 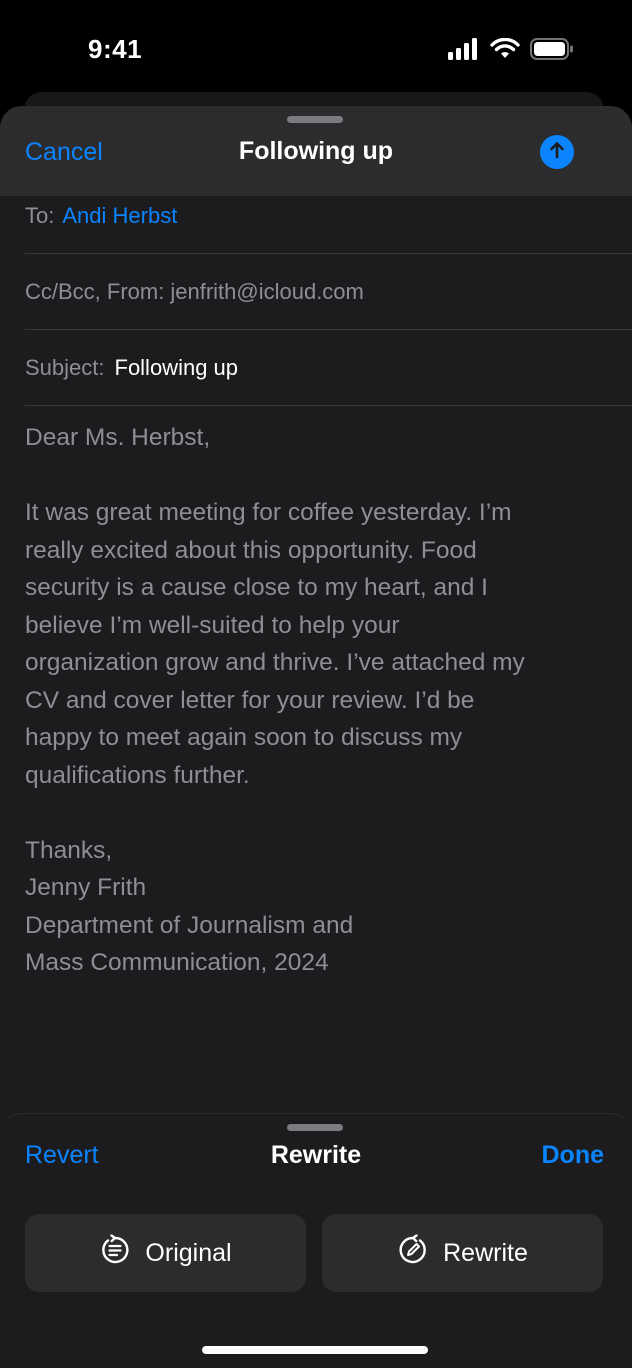 I want to click on signature-line: Mass Communication, 2024, so click(x=177, y=962).